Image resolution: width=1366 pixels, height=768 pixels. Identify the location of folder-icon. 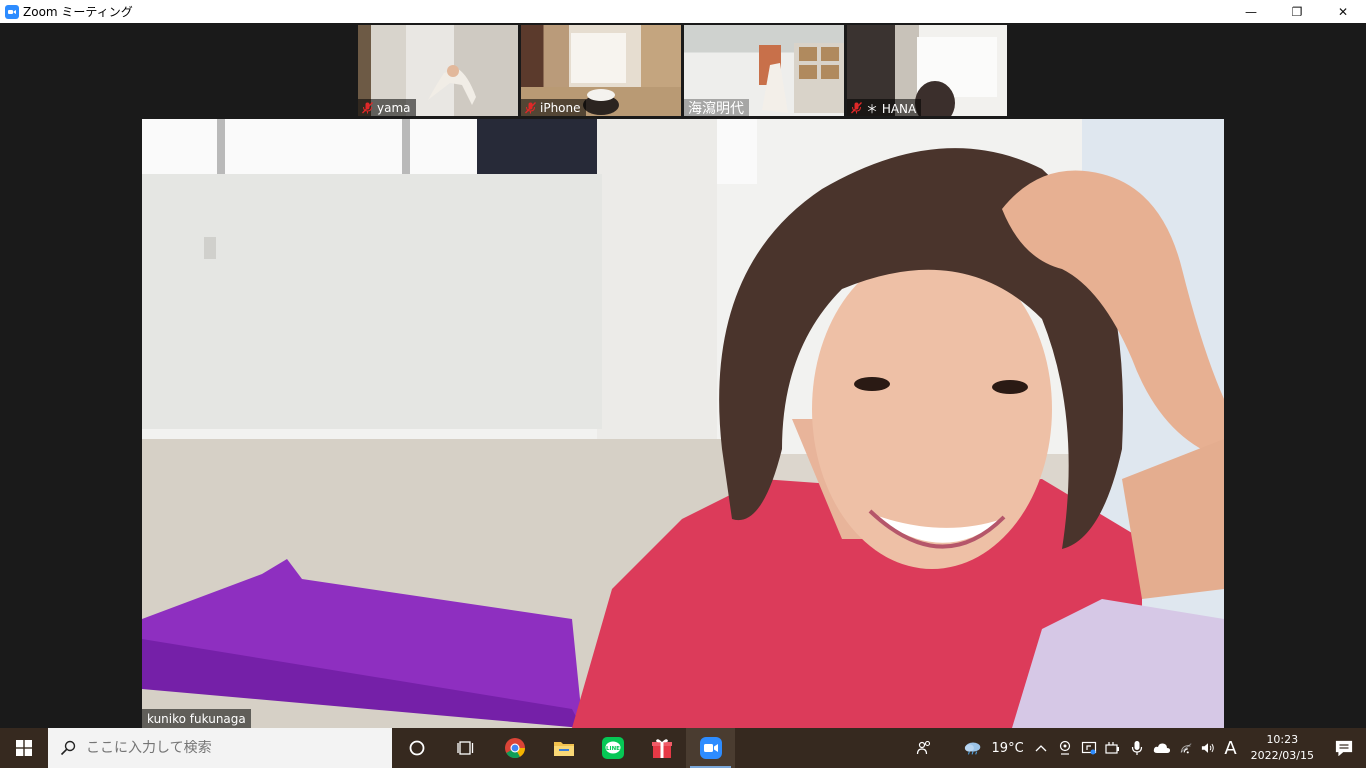
(563, 749).